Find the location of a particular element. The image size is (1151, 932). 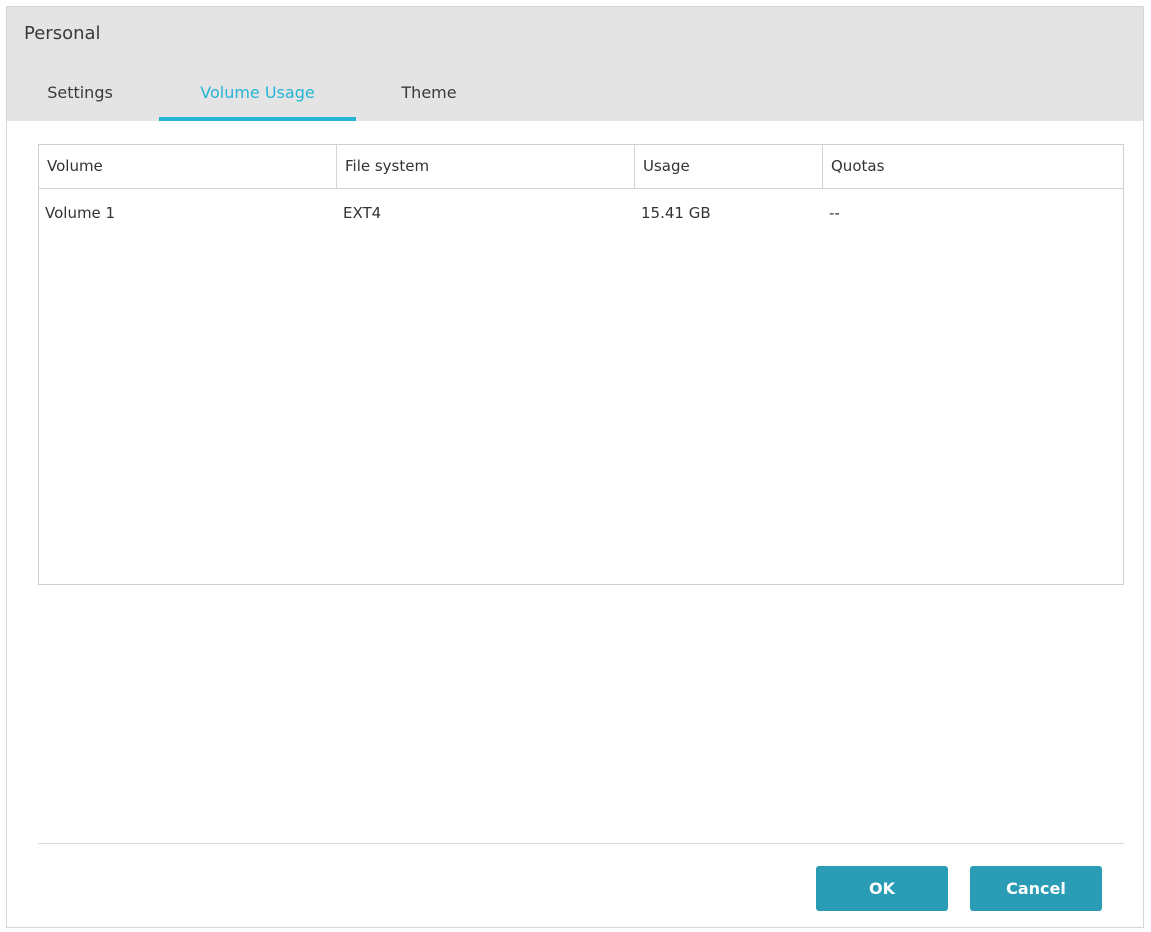

cell-file-system: EXT4 is located at coordinates (362, 213).